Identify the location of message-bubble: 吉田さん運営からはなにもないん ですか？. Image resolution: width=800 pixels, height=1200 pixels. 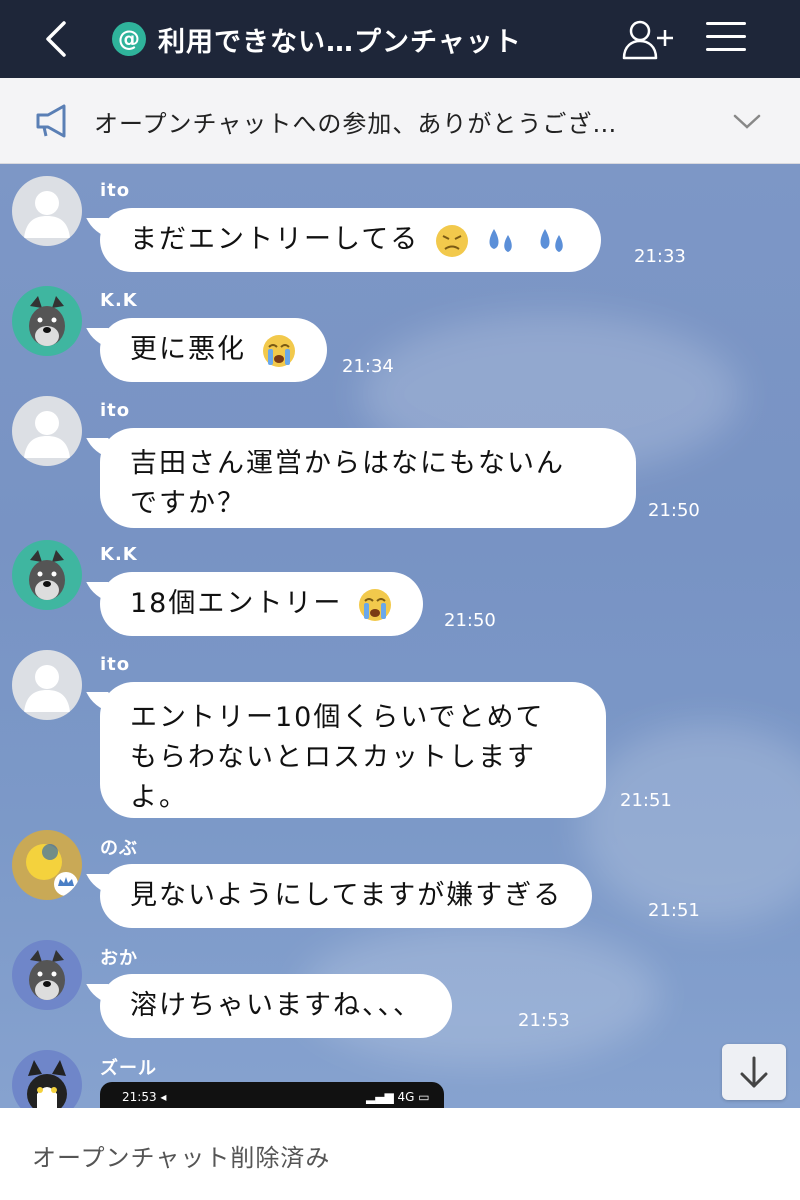
(368, 478).